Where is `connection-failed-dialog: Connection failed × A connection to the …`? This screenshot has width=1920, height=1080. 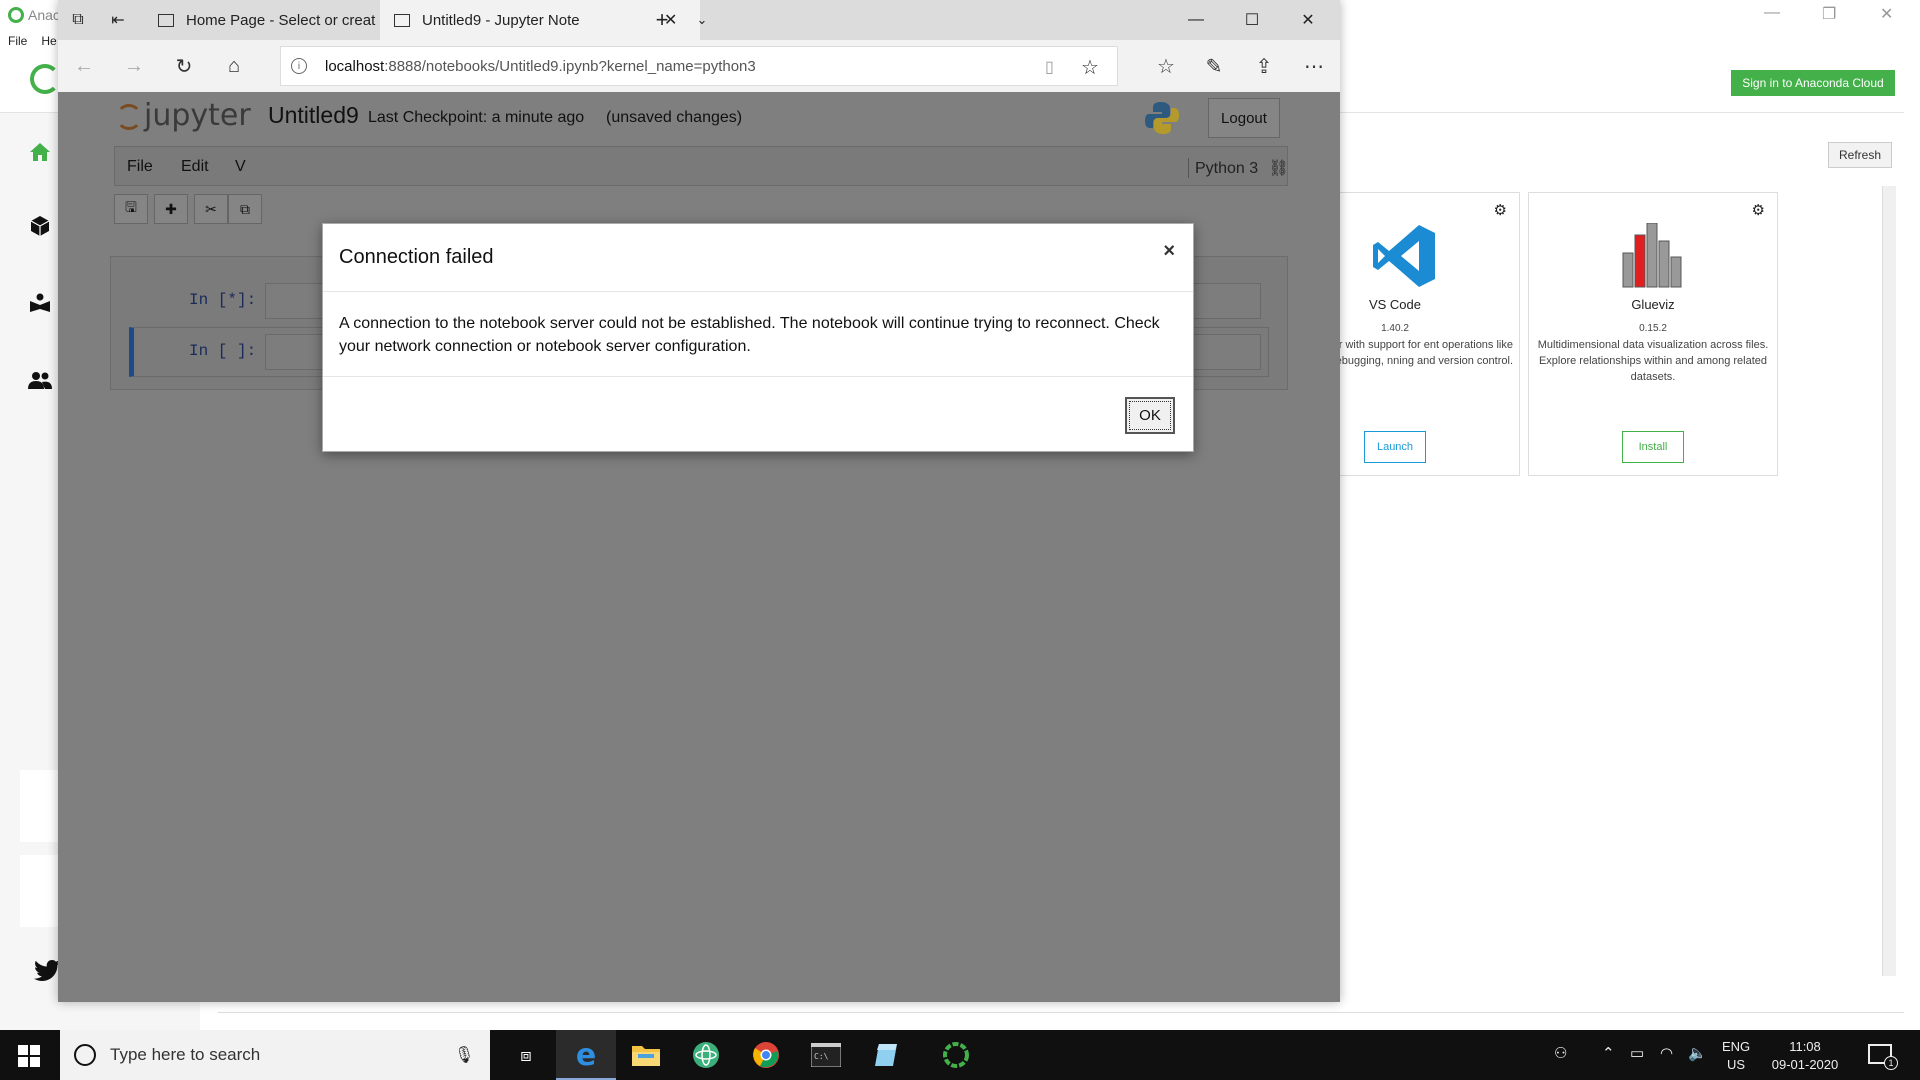 connection-failed-dialog: Connection failed × A connection to the … is located at coordinates (758, 337).